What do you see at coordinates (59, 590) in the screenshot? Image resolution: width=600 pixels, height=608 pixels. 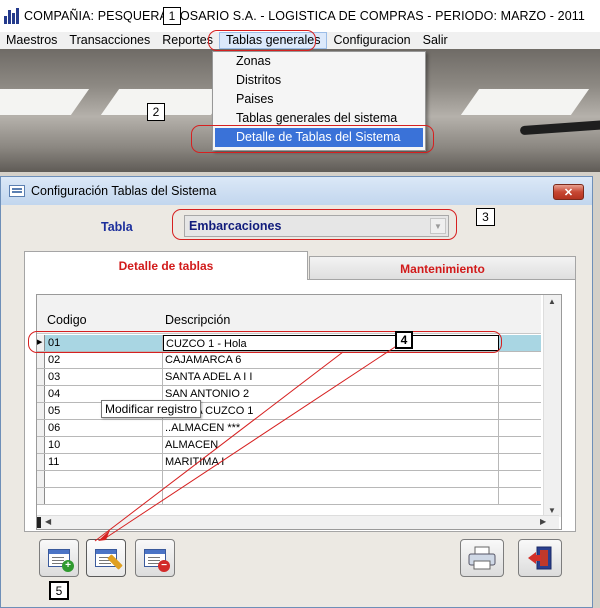 I see `annotation-marker-5: 5` at bounding box center [59, 590].